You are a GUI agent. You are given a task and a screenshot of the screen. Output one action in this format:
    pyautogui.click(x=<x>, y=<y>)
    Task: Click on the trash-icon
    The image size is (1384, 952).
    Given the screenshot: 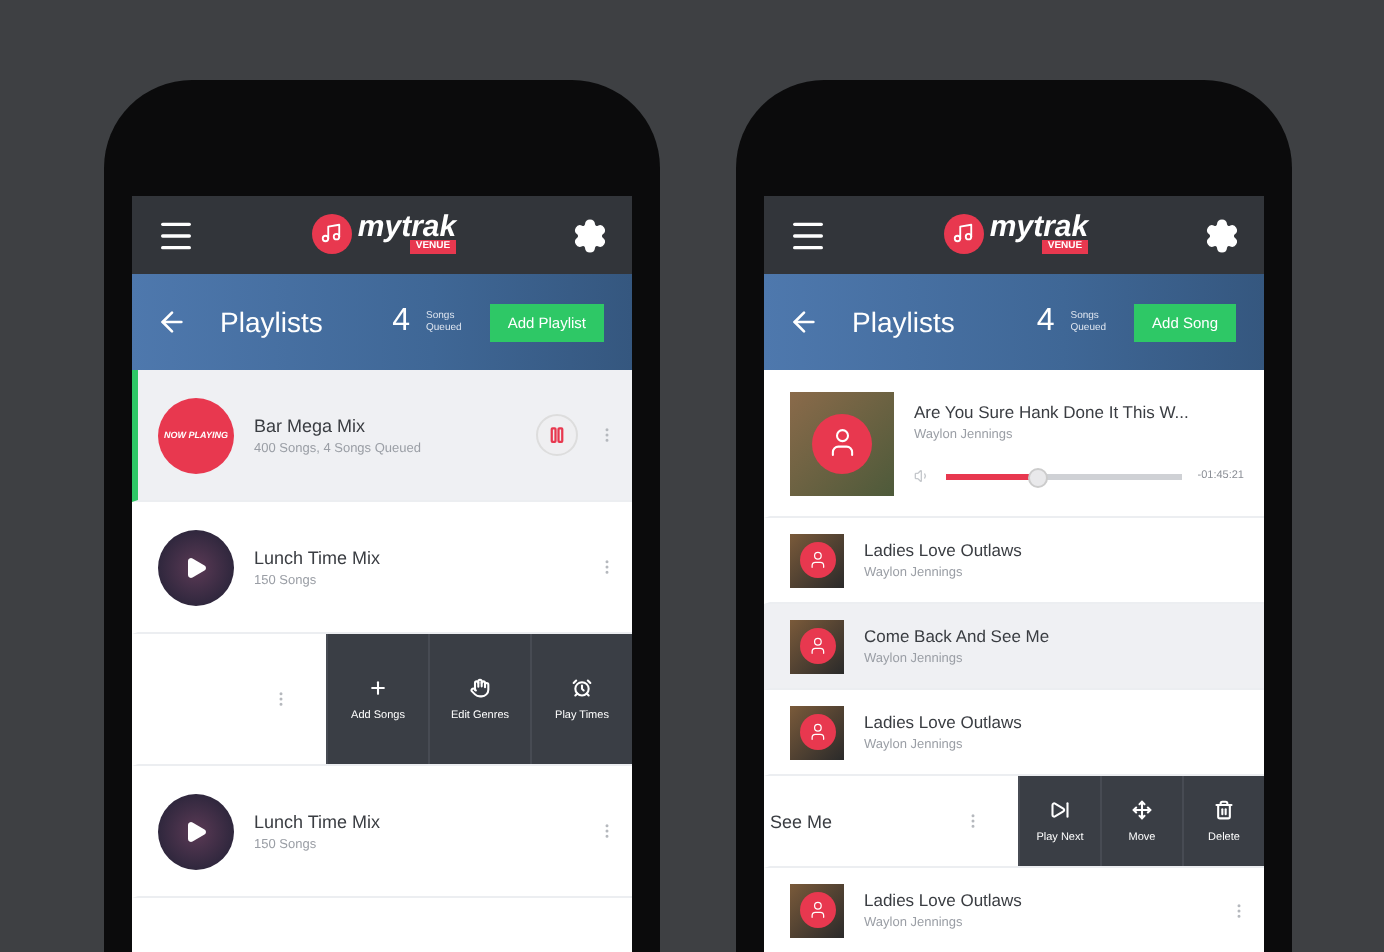 What is the action you would take?
    pyautogui.click(x=1224, y=809)
    